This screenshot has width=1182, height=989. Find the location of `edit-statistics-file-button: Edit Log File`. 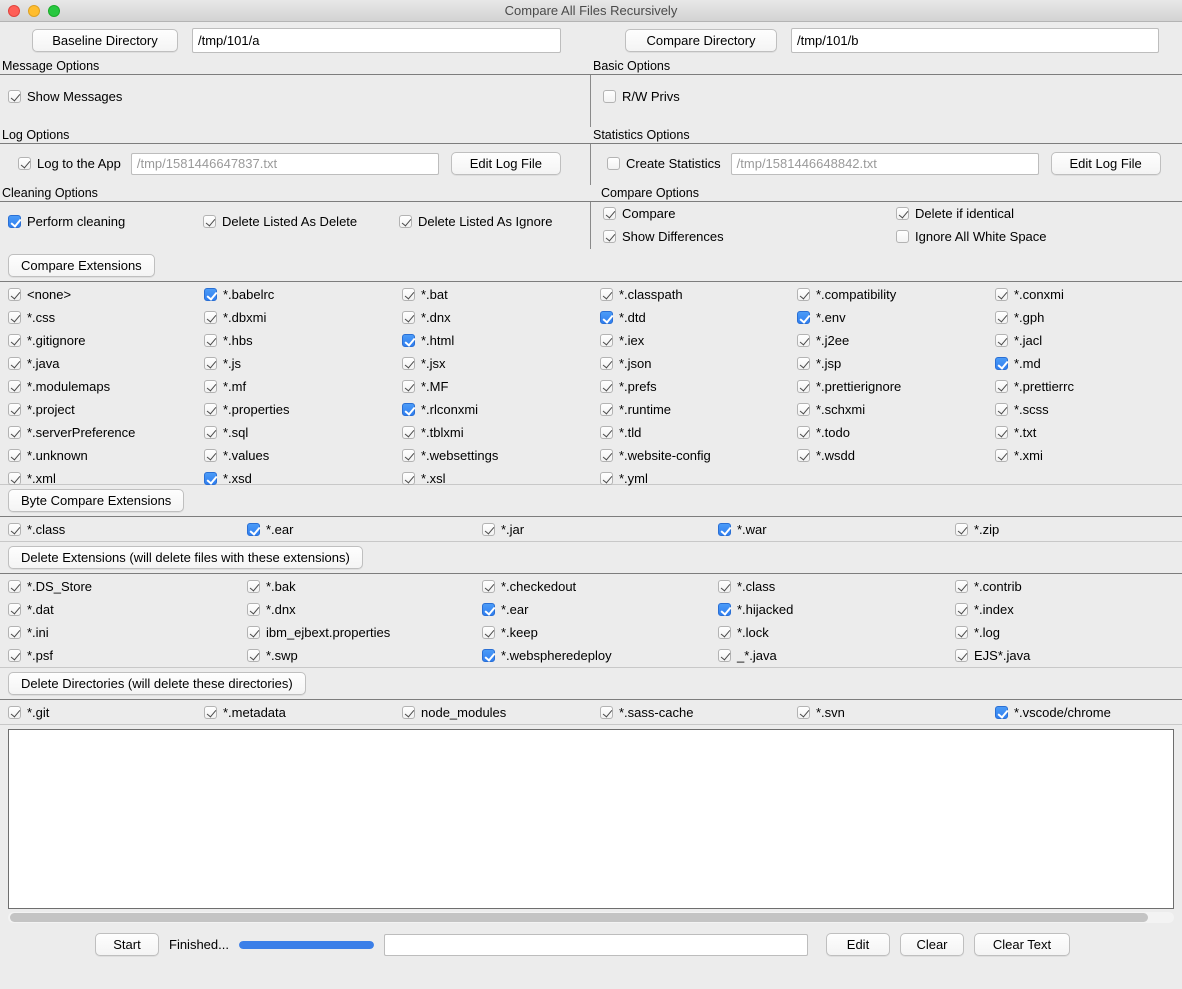

edit-statistics-file-button: Edit Log File is located at coordinates (1105, 163).